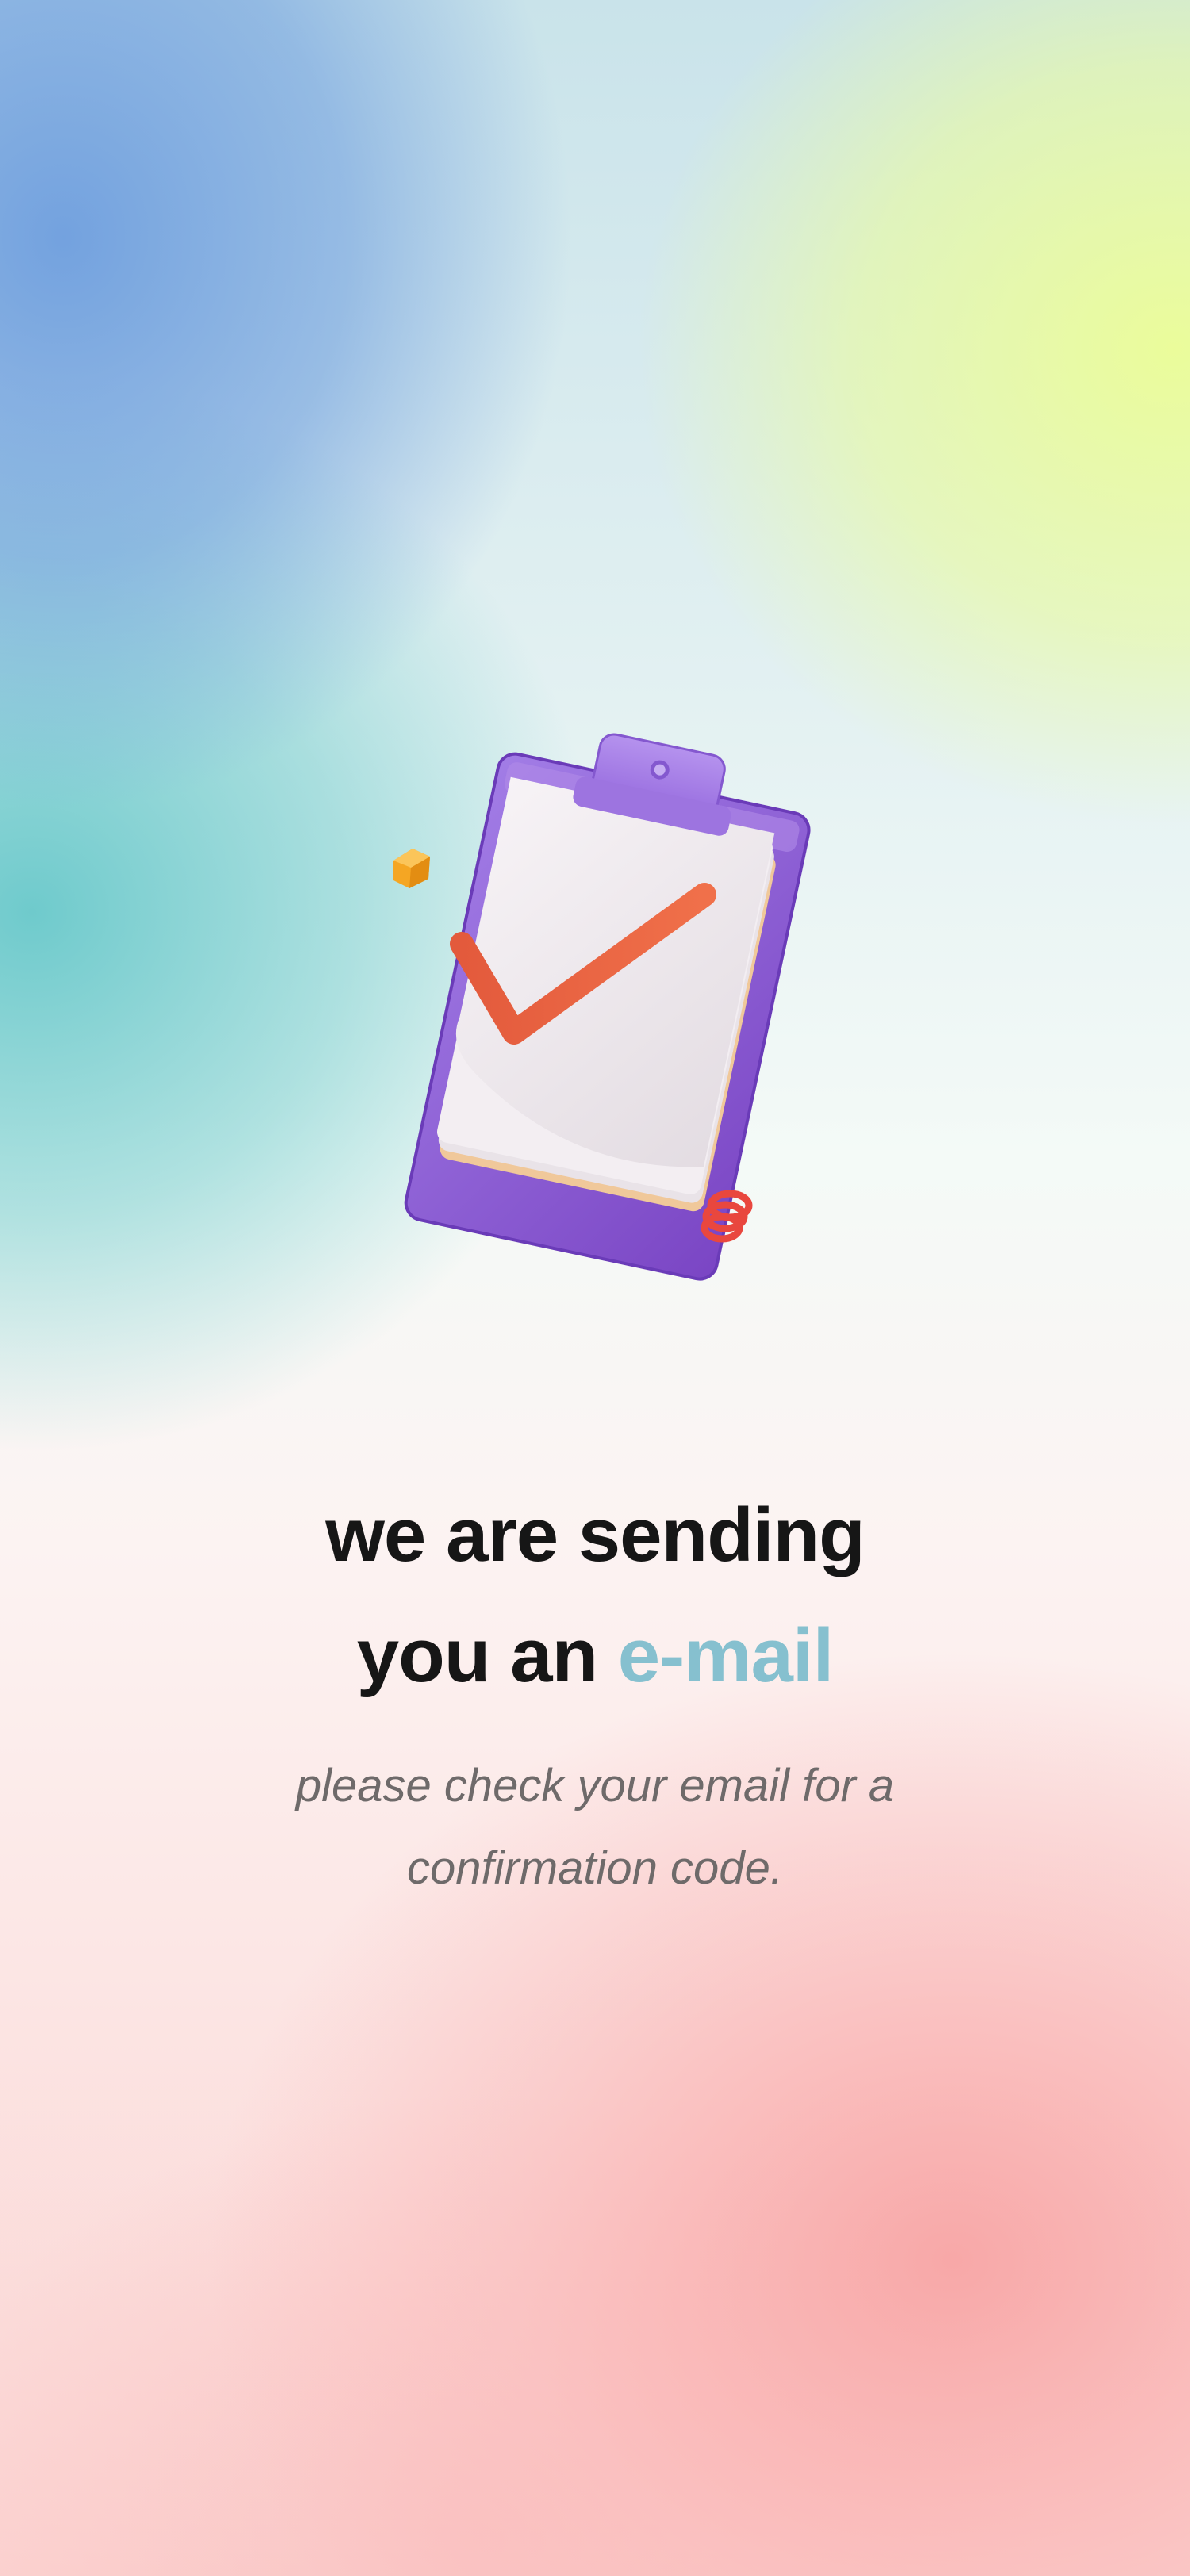 The image size is (1190, 2576). What do you see at coordinates (595, 1786) in the screenshot?
I see `instruction-line-1: please check your email for a` at bounding box center [595, 1786].